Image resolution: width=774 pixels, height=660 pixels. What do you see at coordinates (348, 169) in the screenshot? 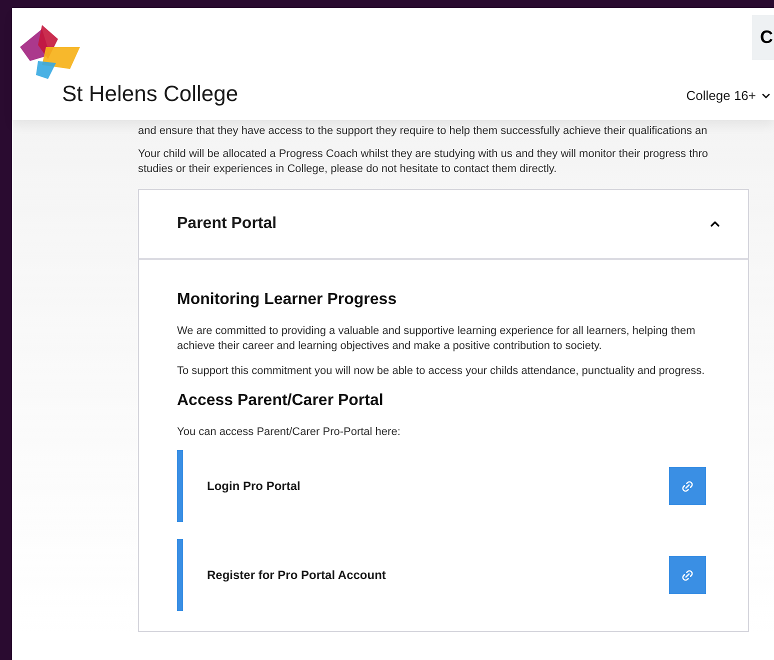
I see `intro-text: studies or their experiences in College, please do not hesitate to contact them directly.` at bounding box center [348, 169].